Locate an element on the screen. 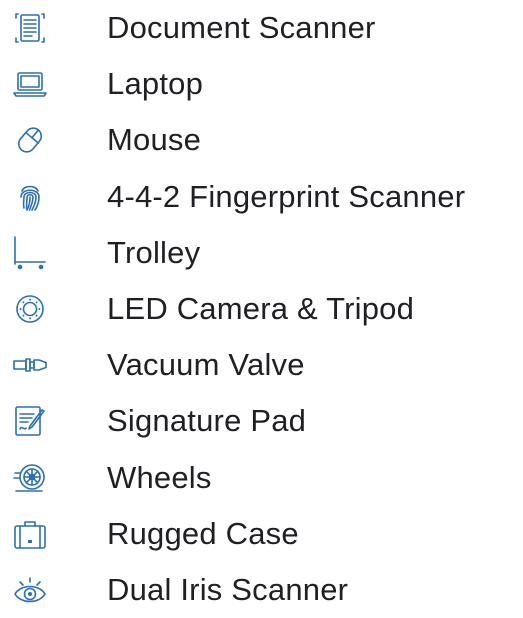  item-label: Rugged Case is located at coordinates (203, 533).